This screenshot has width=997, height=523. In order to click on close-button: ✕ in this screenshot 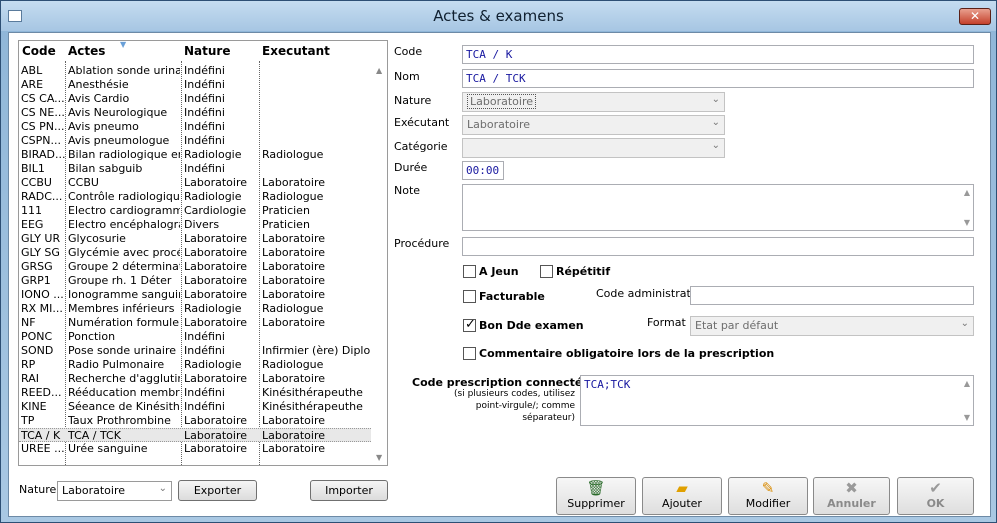, I will do `click(975, 16)`.